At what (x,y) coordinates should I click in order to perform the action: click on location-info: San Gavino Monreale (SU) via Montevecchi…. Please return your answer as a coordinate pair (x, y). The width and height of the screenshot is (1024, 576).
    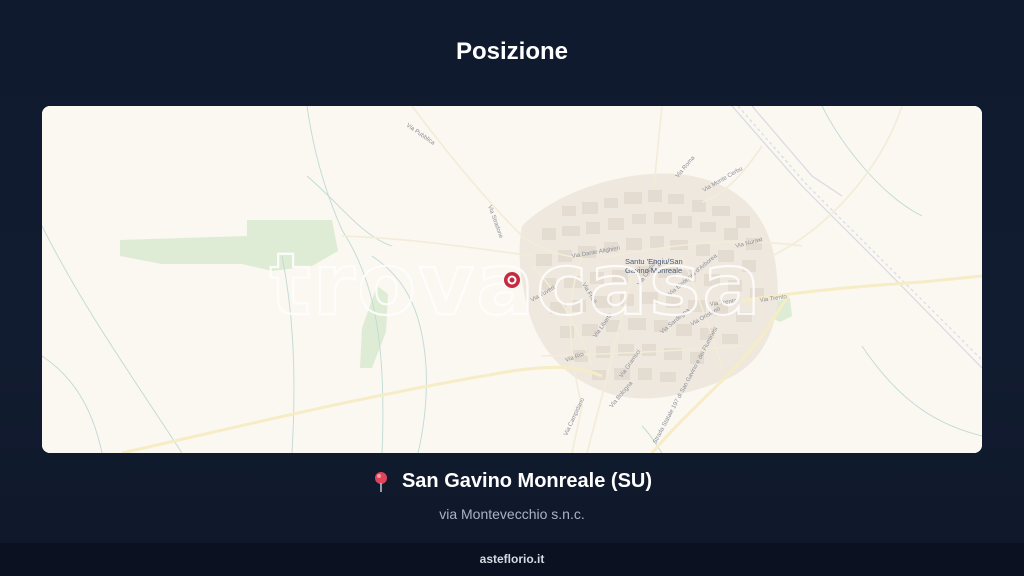
    Looking at the image, I should click on (512, 496).